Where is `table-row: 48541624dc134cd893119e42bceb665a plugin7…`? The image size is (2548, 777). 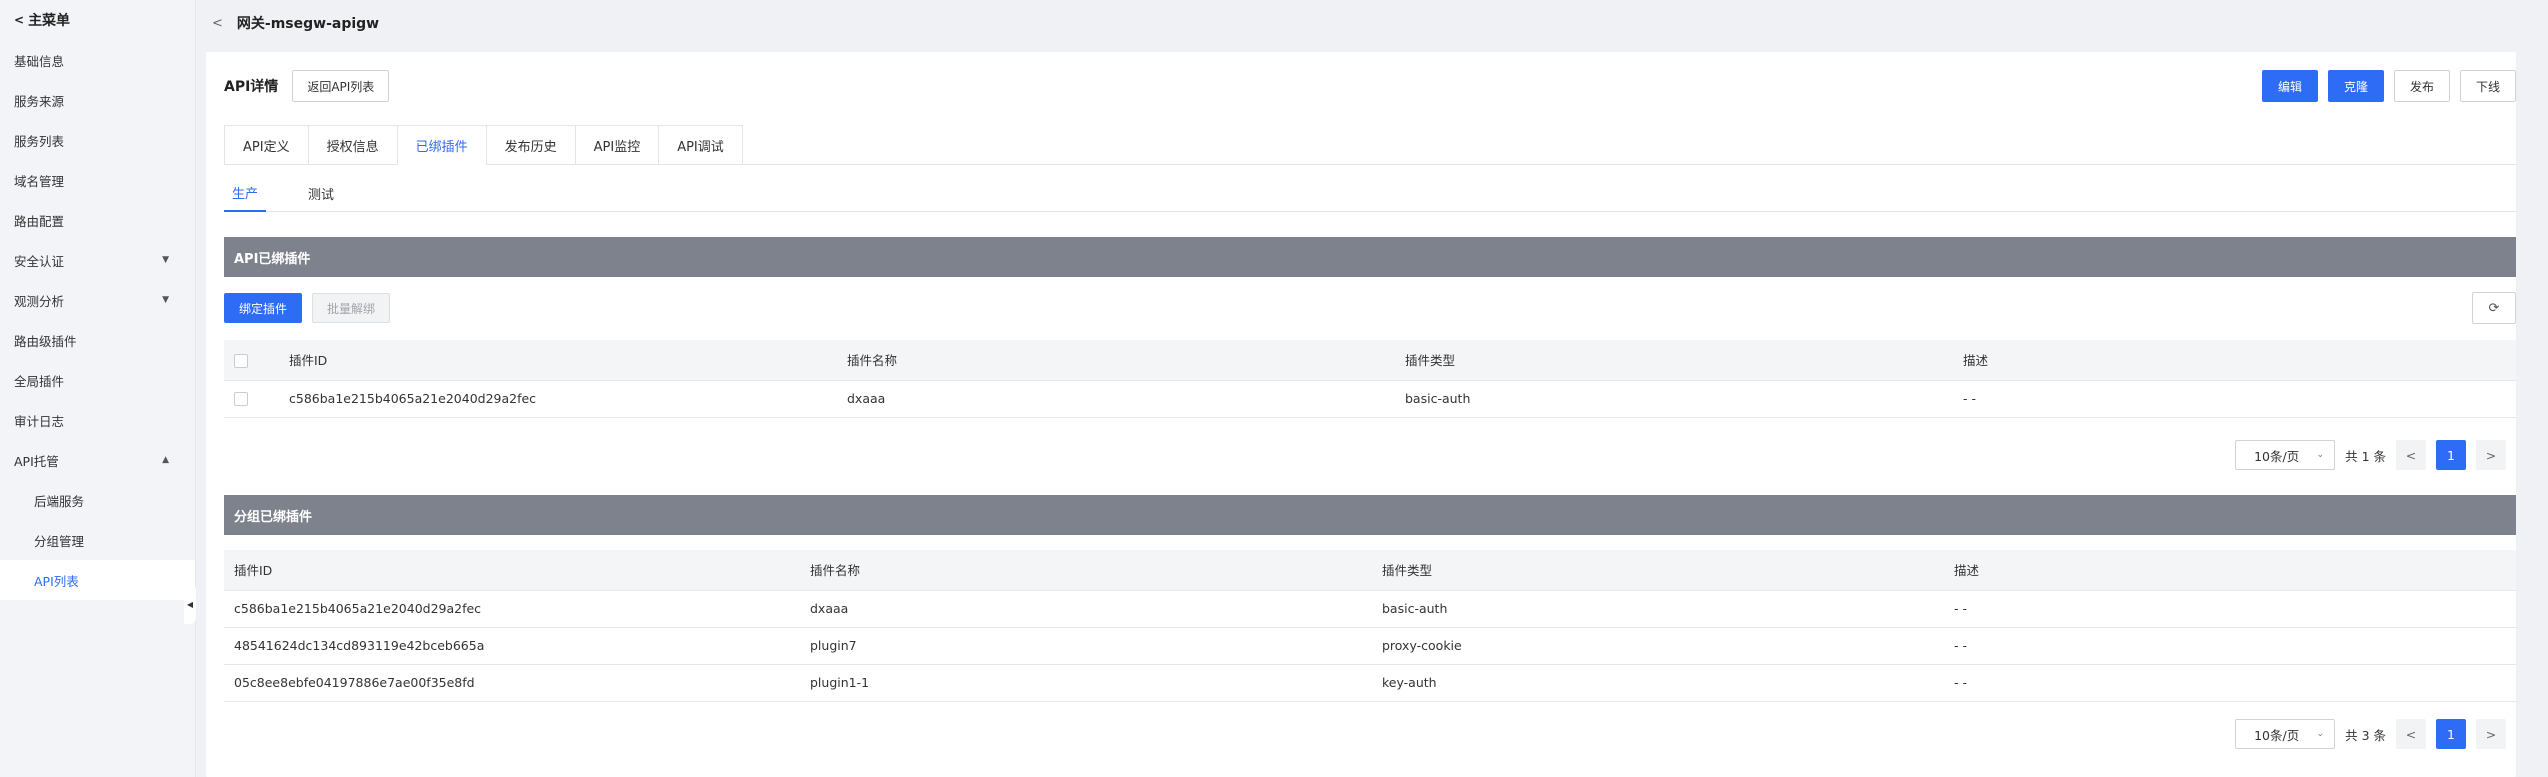
table-row: 48541624dc134cd893119e42bceb665a plugin7… is located at coordinates (1370, 646).